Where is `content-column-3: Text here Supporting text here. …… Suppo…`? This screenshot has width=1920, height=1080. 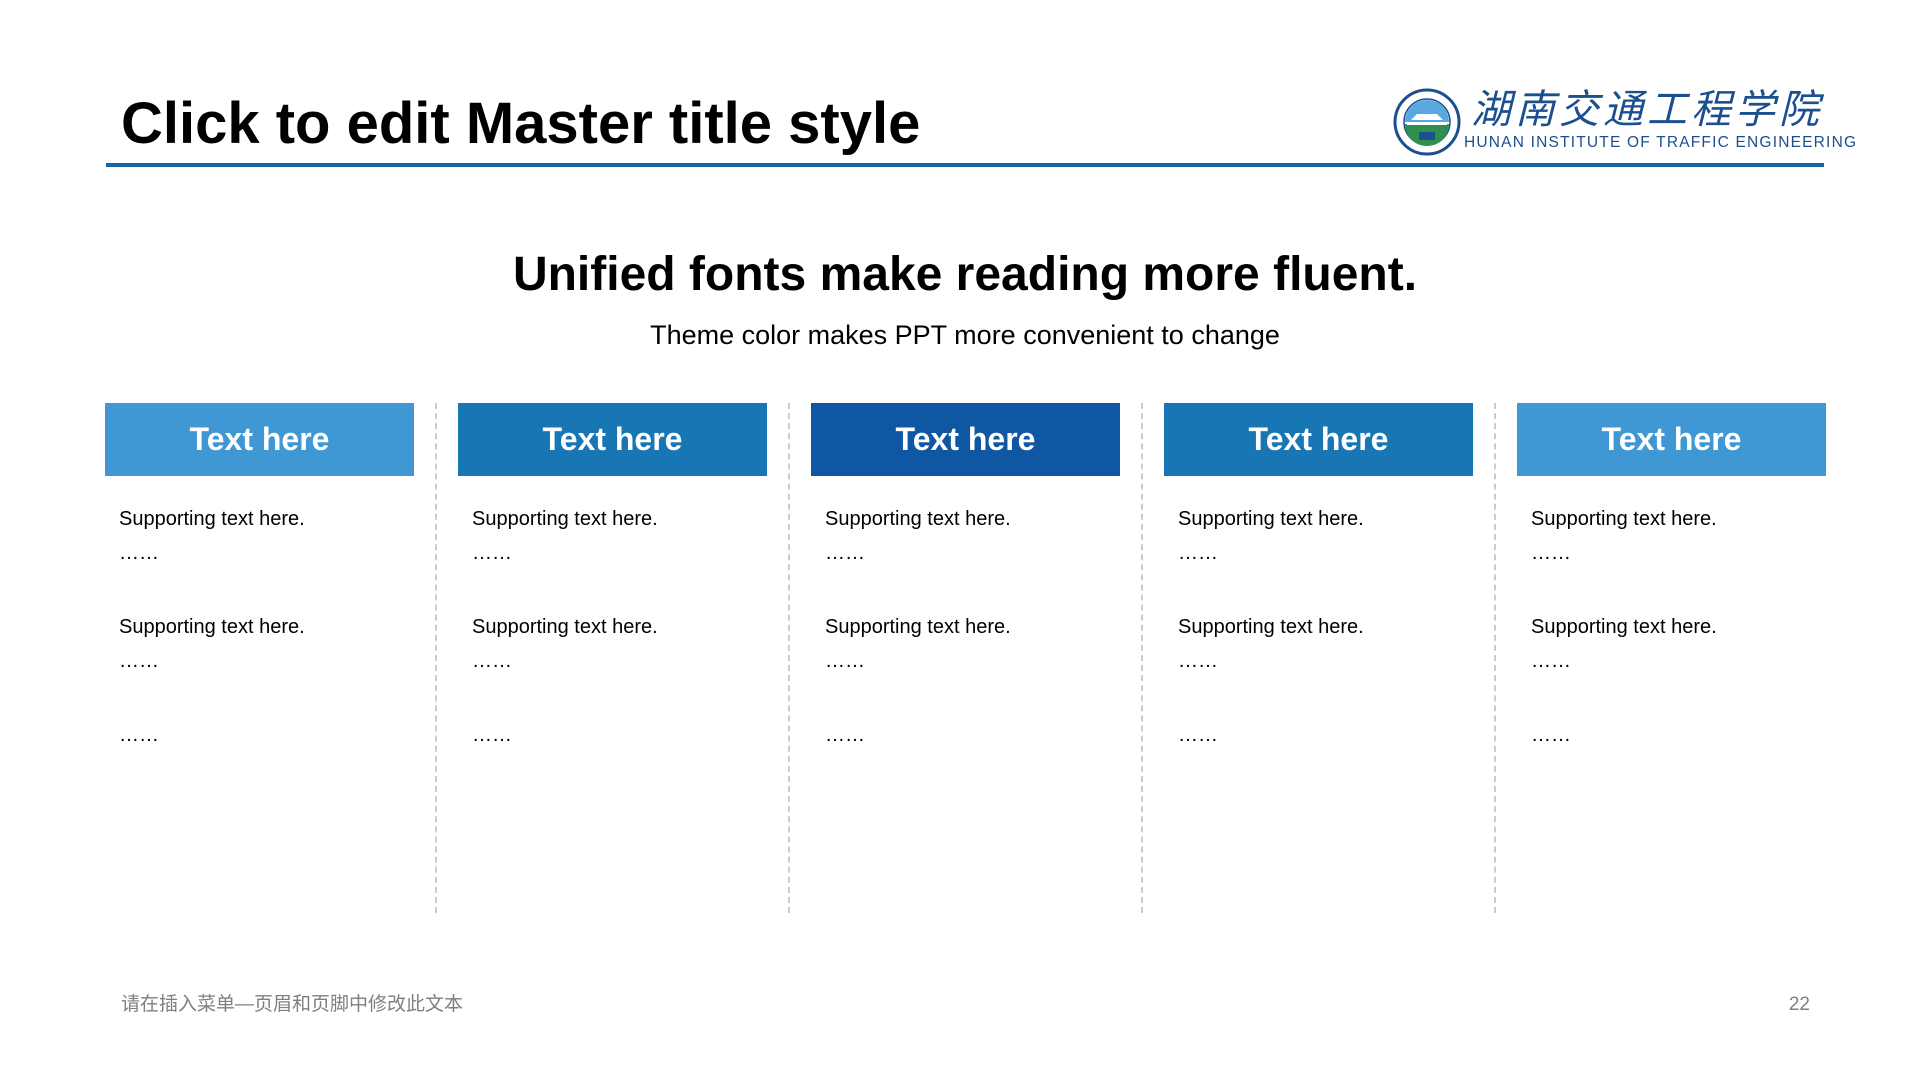 content-column-3: Text here Supporting text here. …… Suppo… is located at coordinates (965, 574).